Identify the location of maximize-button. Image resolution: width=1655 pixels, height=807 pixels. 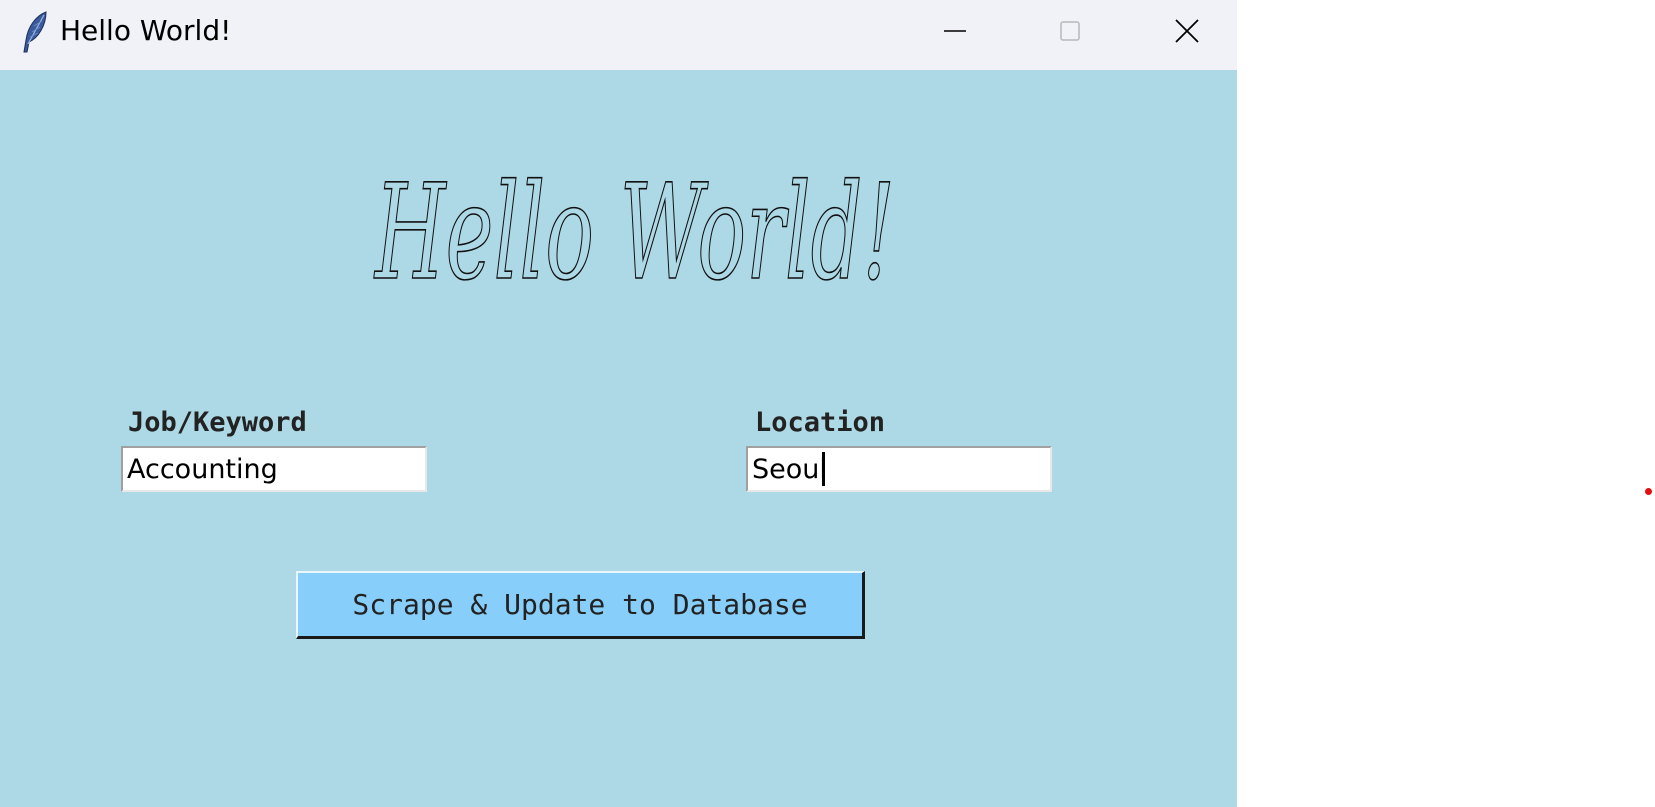
(1069, 31).